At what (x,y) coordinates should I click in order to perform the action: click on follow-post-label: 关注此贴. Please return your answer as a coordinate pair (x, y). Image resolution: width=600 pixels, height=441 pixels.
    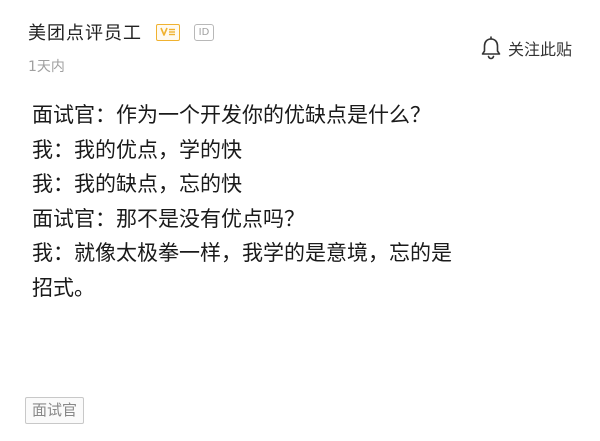
    Looking at the image, I should click on (539, 49).